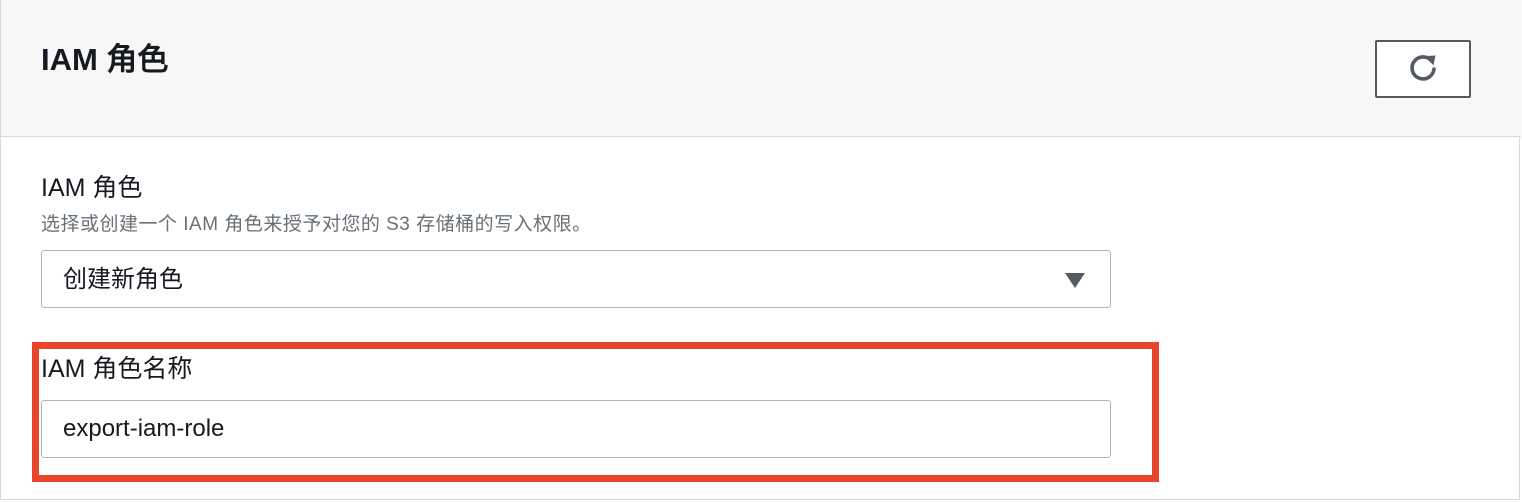 This screenshot has height=502, width=1522. Describe the element at coordinates (576, 279) in the screenshot. I see `role-select: 创建新角色` at that location.